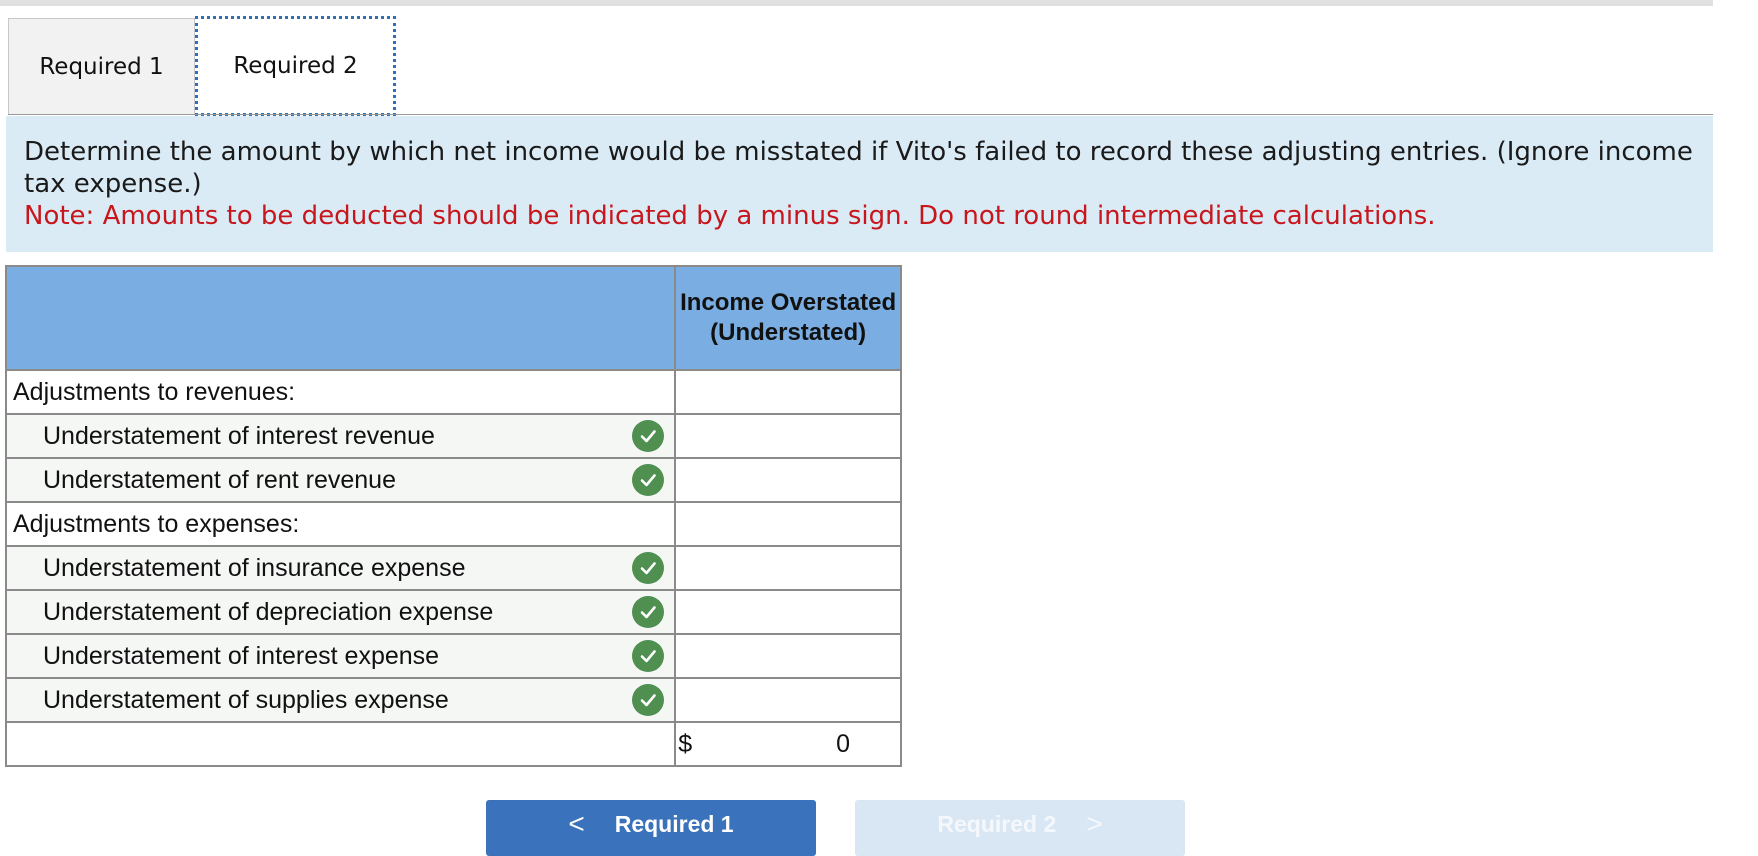 Image resolution: width=1758 pixels, height=856 pixels. I want to click on section-label: Adjustments to expenses:, so click(156, 523).